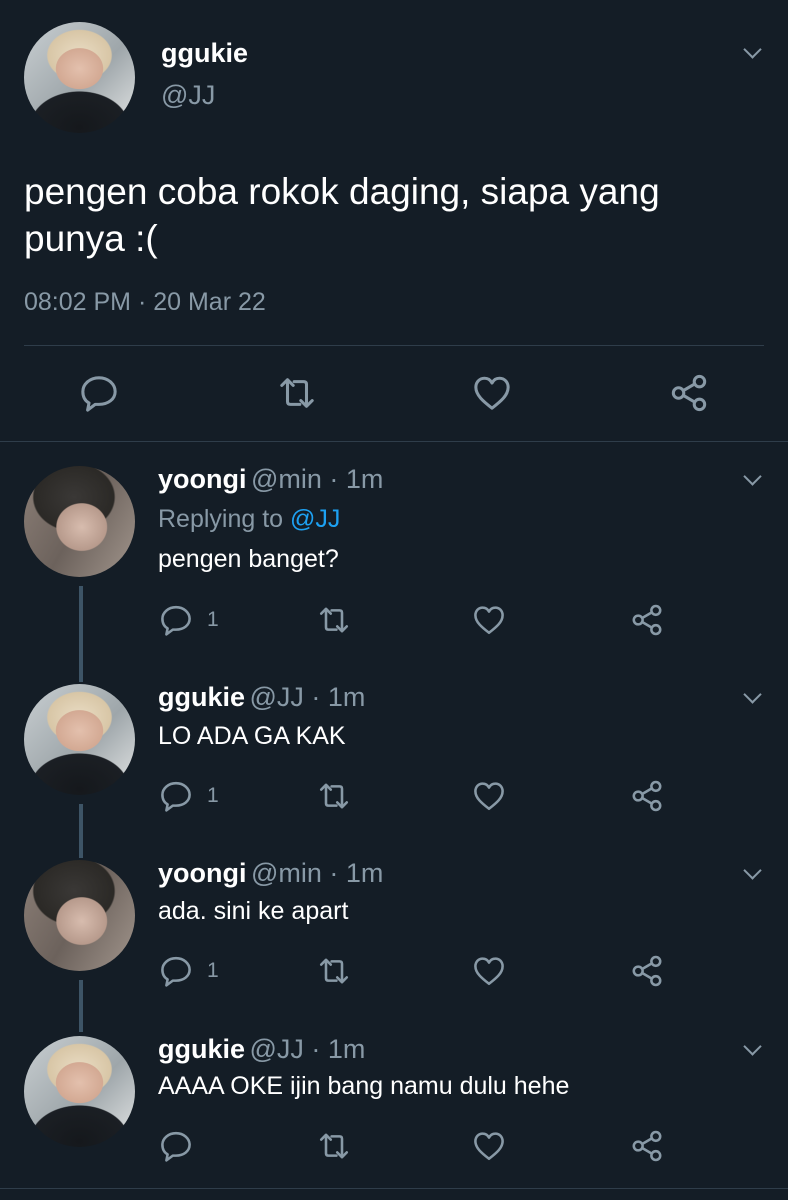 The image size is (788, 1200). What do you see at coordinates (248, 559) in the screenshot?
I see `reply-text: pengen banget?` at bounding box center [248, 559].